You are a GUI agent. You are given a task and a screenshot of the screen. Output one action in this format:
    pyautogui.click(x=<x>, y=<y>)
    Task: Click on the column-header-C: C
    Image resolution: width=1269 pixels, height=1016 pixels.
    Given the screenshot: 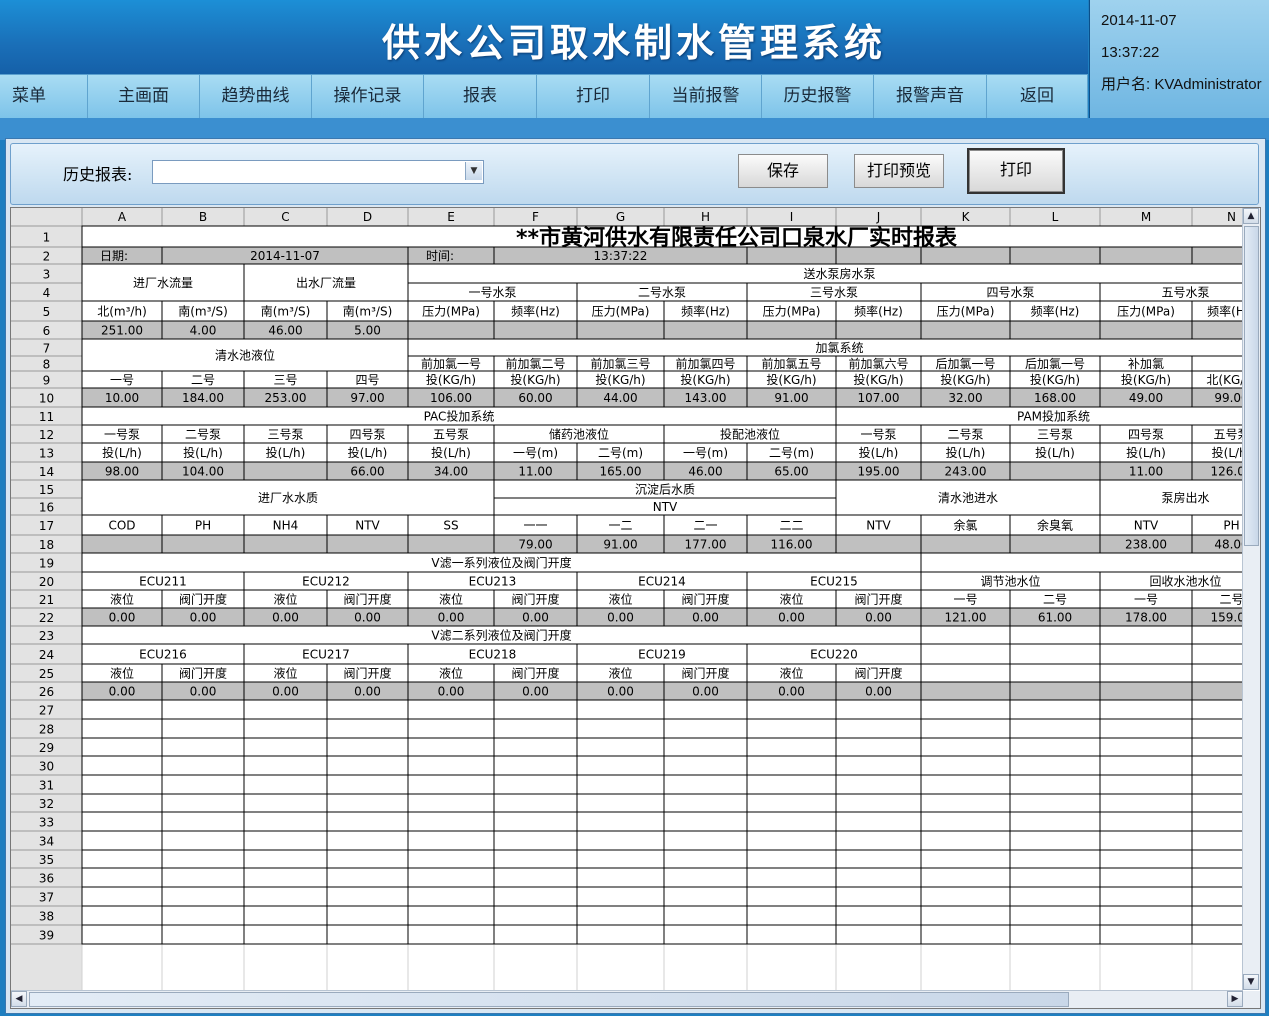 What is the action you would take?
    pyautogui.click(x=285, y=217)
    